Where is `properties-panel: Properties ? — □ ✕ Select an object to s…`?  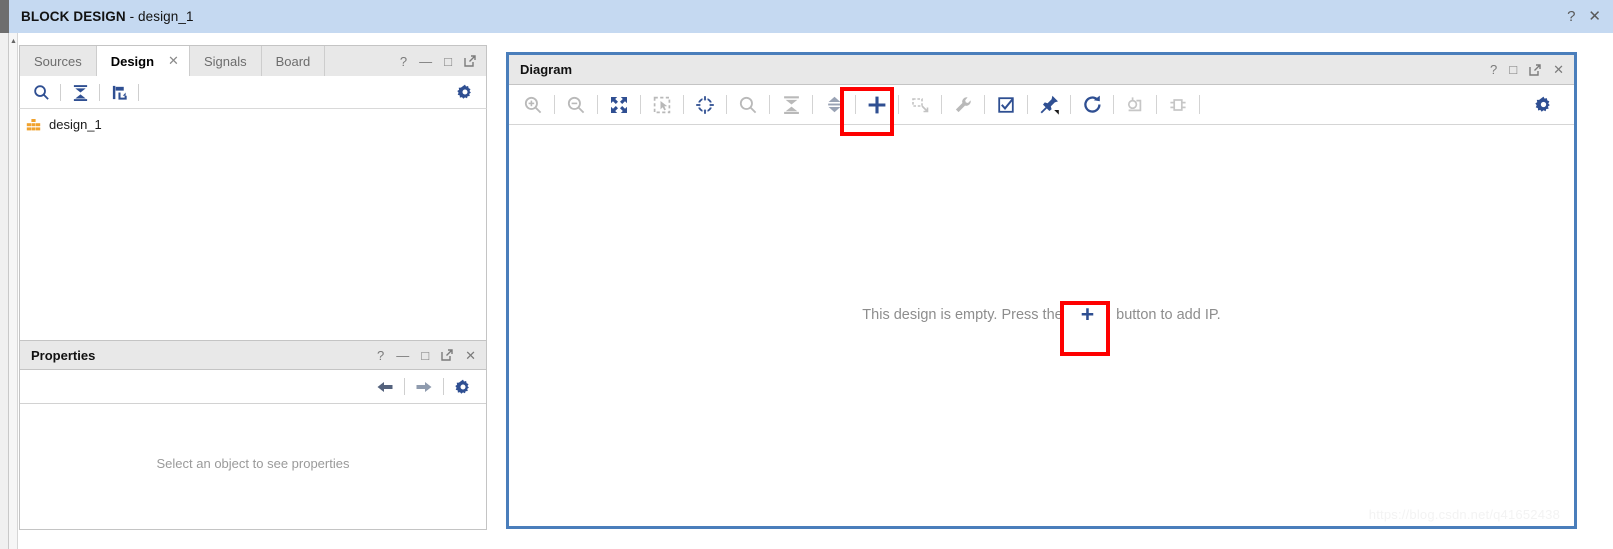 properties-panel: Properties ? — □ ✕ Select an object to s… is located at coordinates (253, 435).